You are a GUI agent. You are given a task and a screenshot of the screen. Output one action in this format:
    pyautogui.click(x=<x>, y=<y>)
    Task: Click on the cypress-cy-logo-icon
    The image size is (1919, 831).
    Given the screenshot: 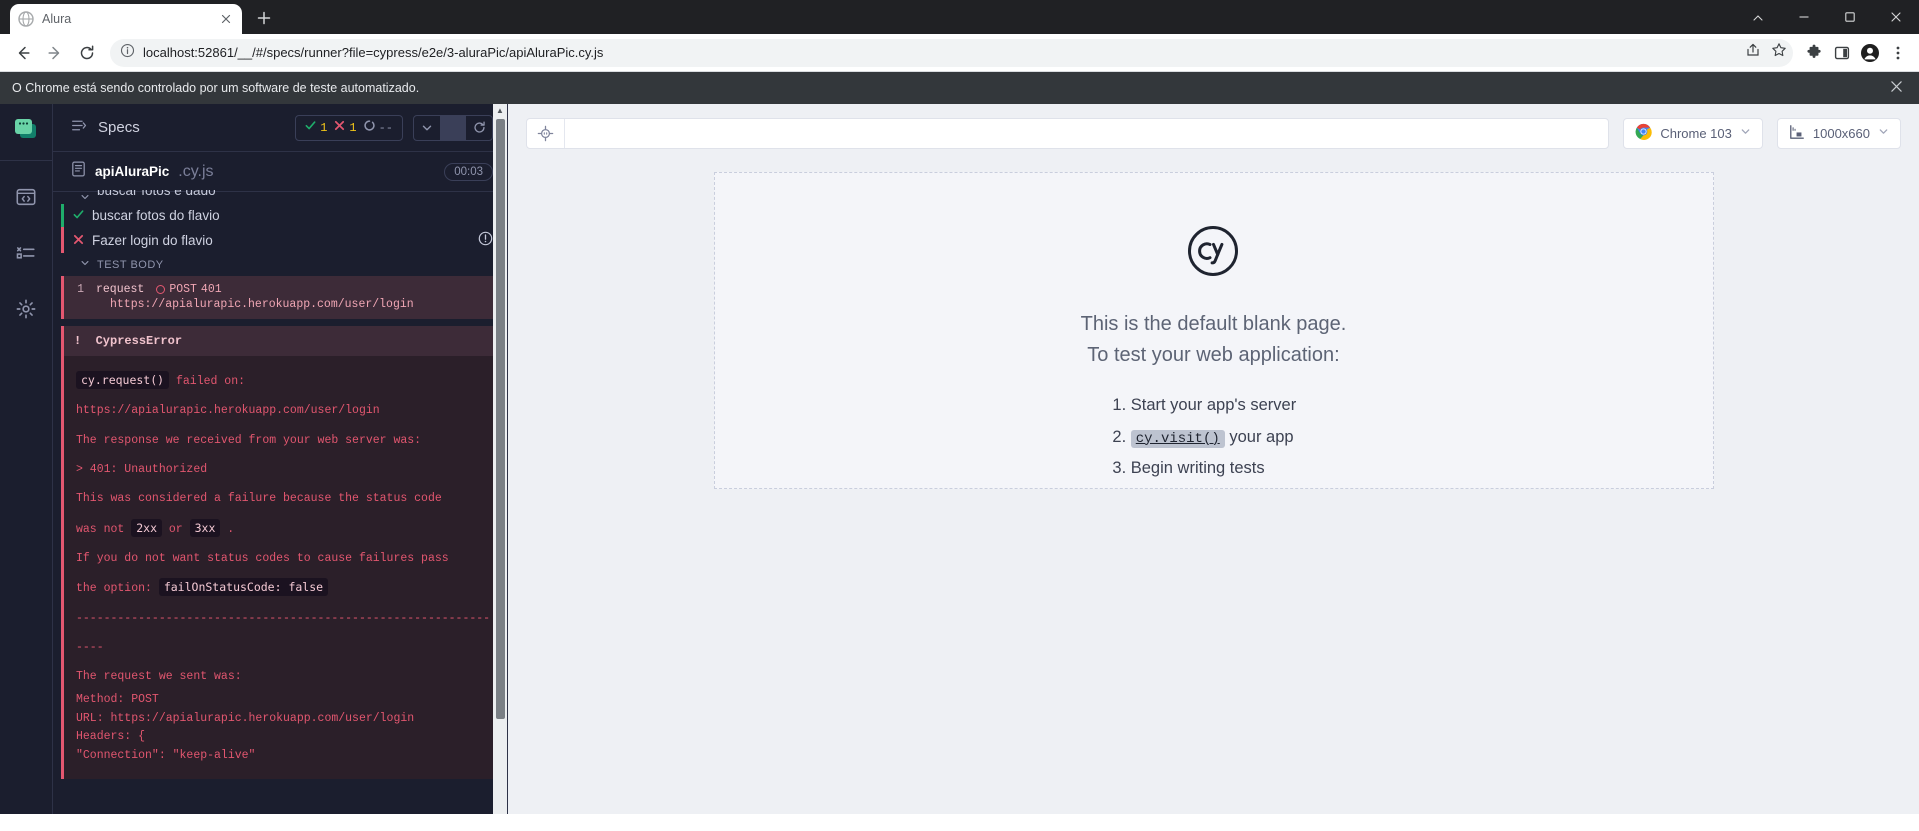 What is the action you would take?
    pyautogui.click(x=1214, y=256)
    